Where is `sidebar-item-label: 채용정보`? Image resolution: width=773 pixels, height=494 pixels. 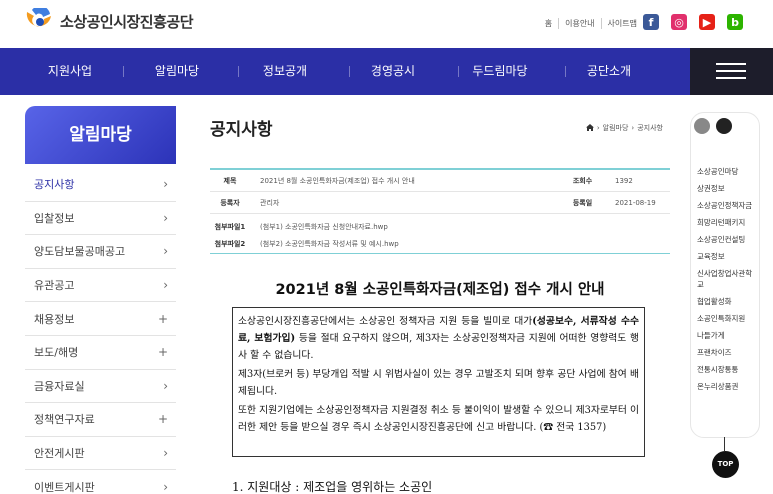 sidebar-item-label: 채용정보 is located at coordinates (54, 319).